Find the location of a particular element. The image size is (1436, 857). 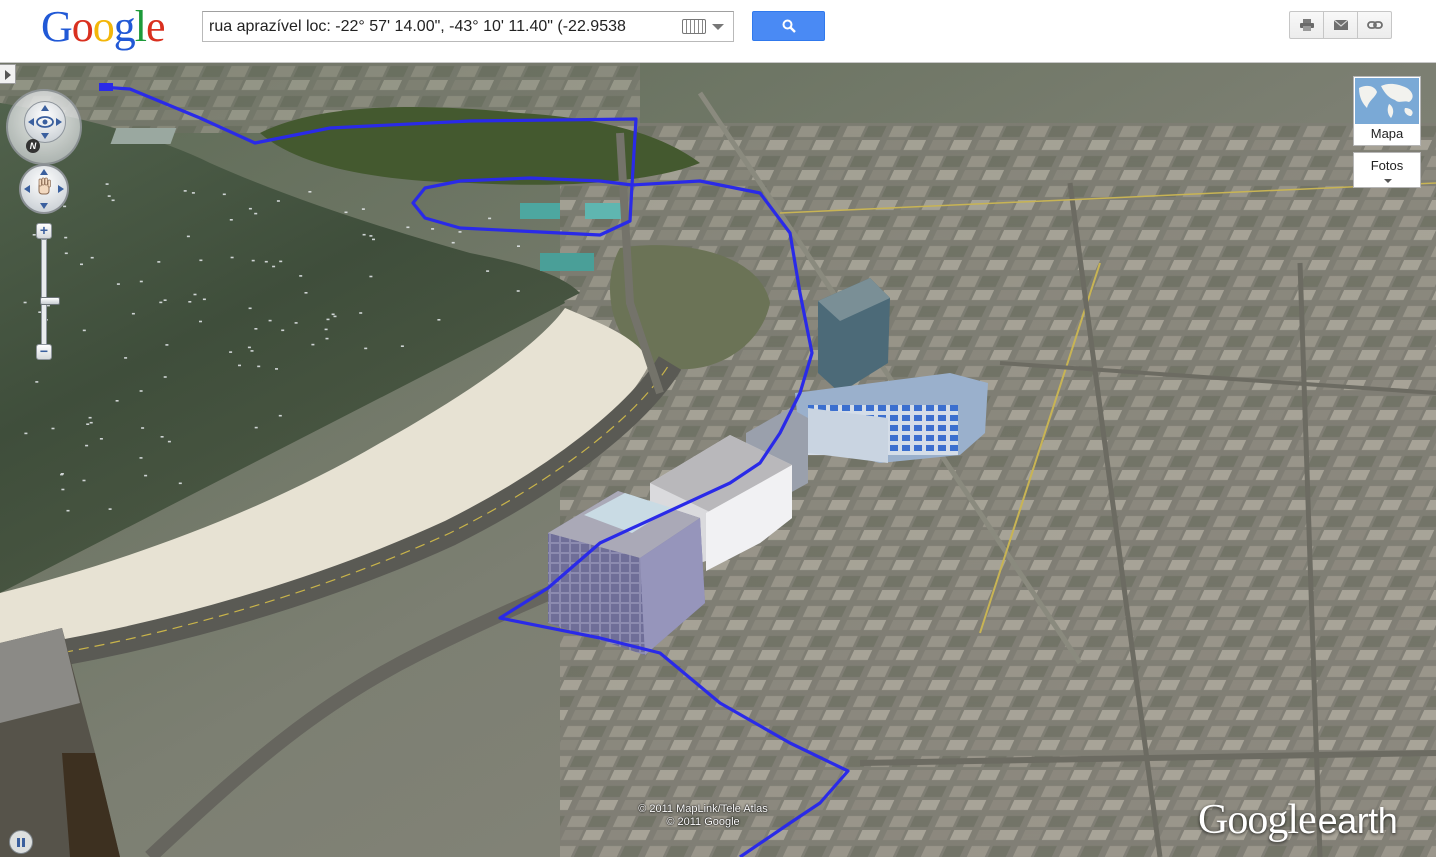

google-logo-letter: o is located at coordinates (103, 26).